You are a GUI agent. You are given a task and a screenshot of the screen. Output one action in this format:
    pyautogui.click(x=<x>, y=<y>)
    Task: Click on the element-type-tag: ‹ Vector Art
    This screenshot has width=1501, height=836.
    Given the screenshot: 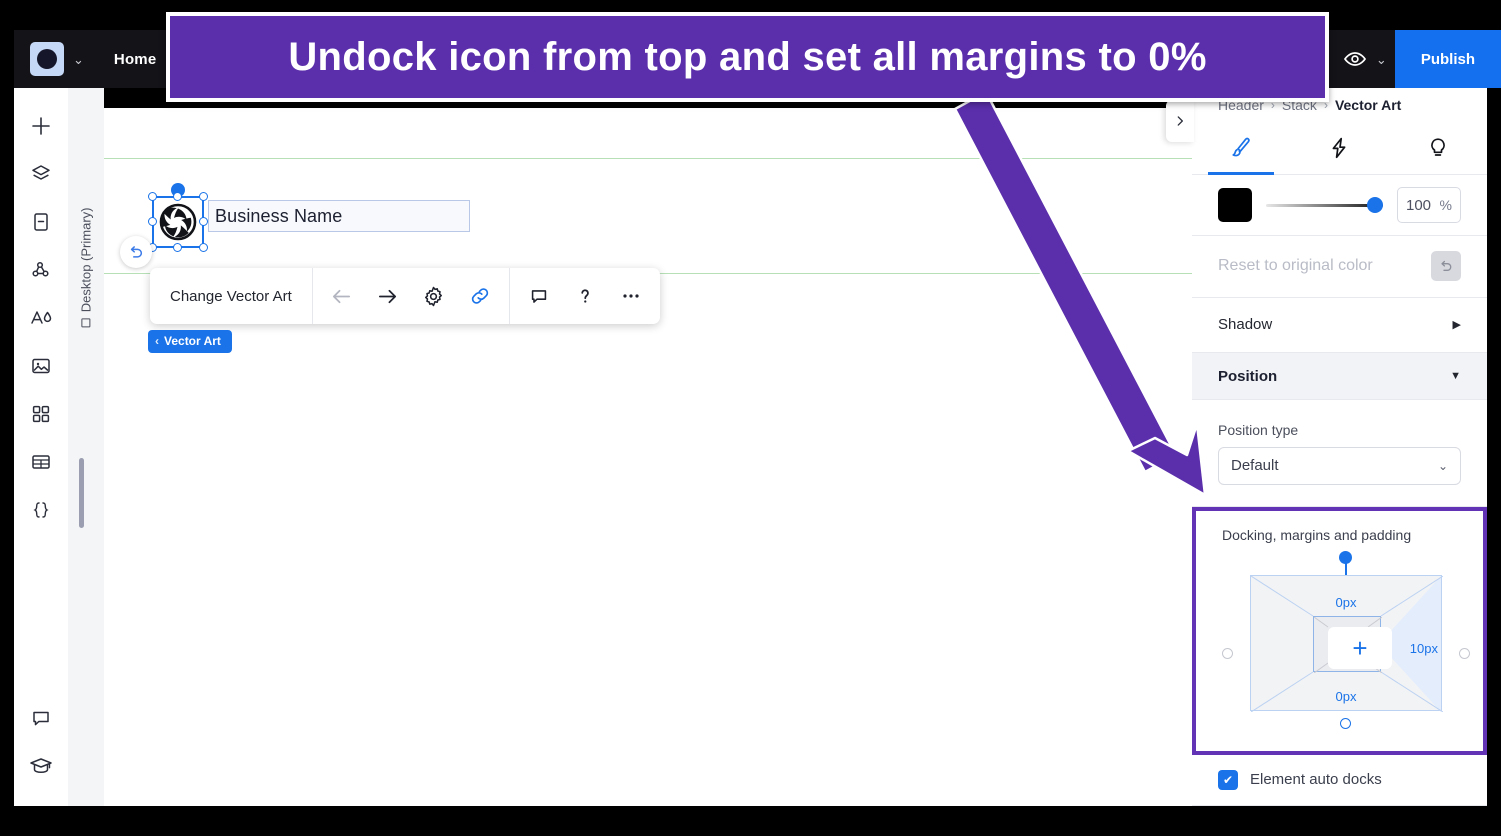 What is the action you would take?
    pyautogui.click(x=190, y=341)
    